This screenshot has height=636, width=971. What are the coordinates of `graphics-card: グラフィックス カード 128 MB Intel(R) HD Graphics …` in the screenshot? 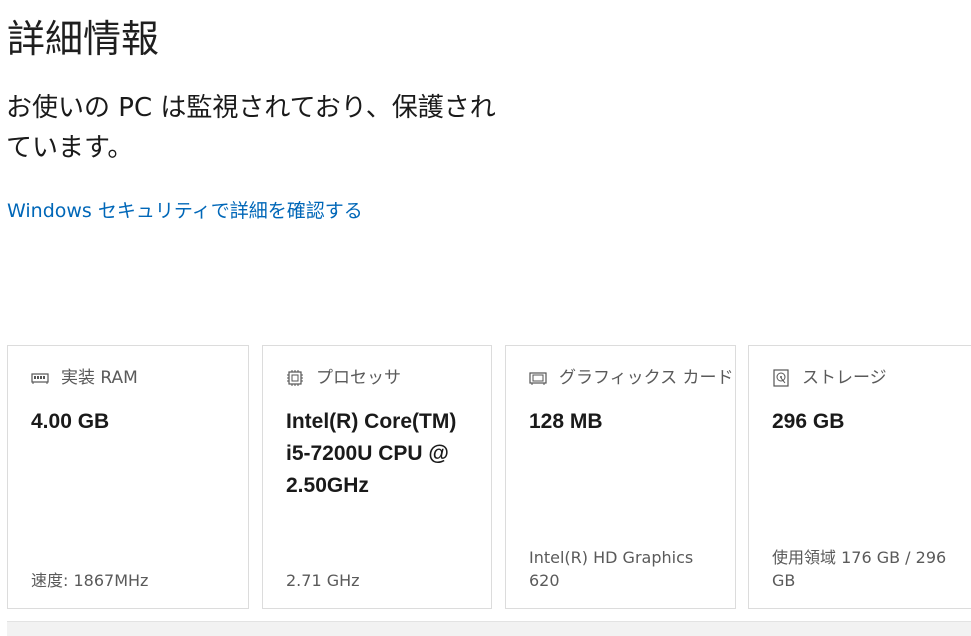 It's located at (620, 477).